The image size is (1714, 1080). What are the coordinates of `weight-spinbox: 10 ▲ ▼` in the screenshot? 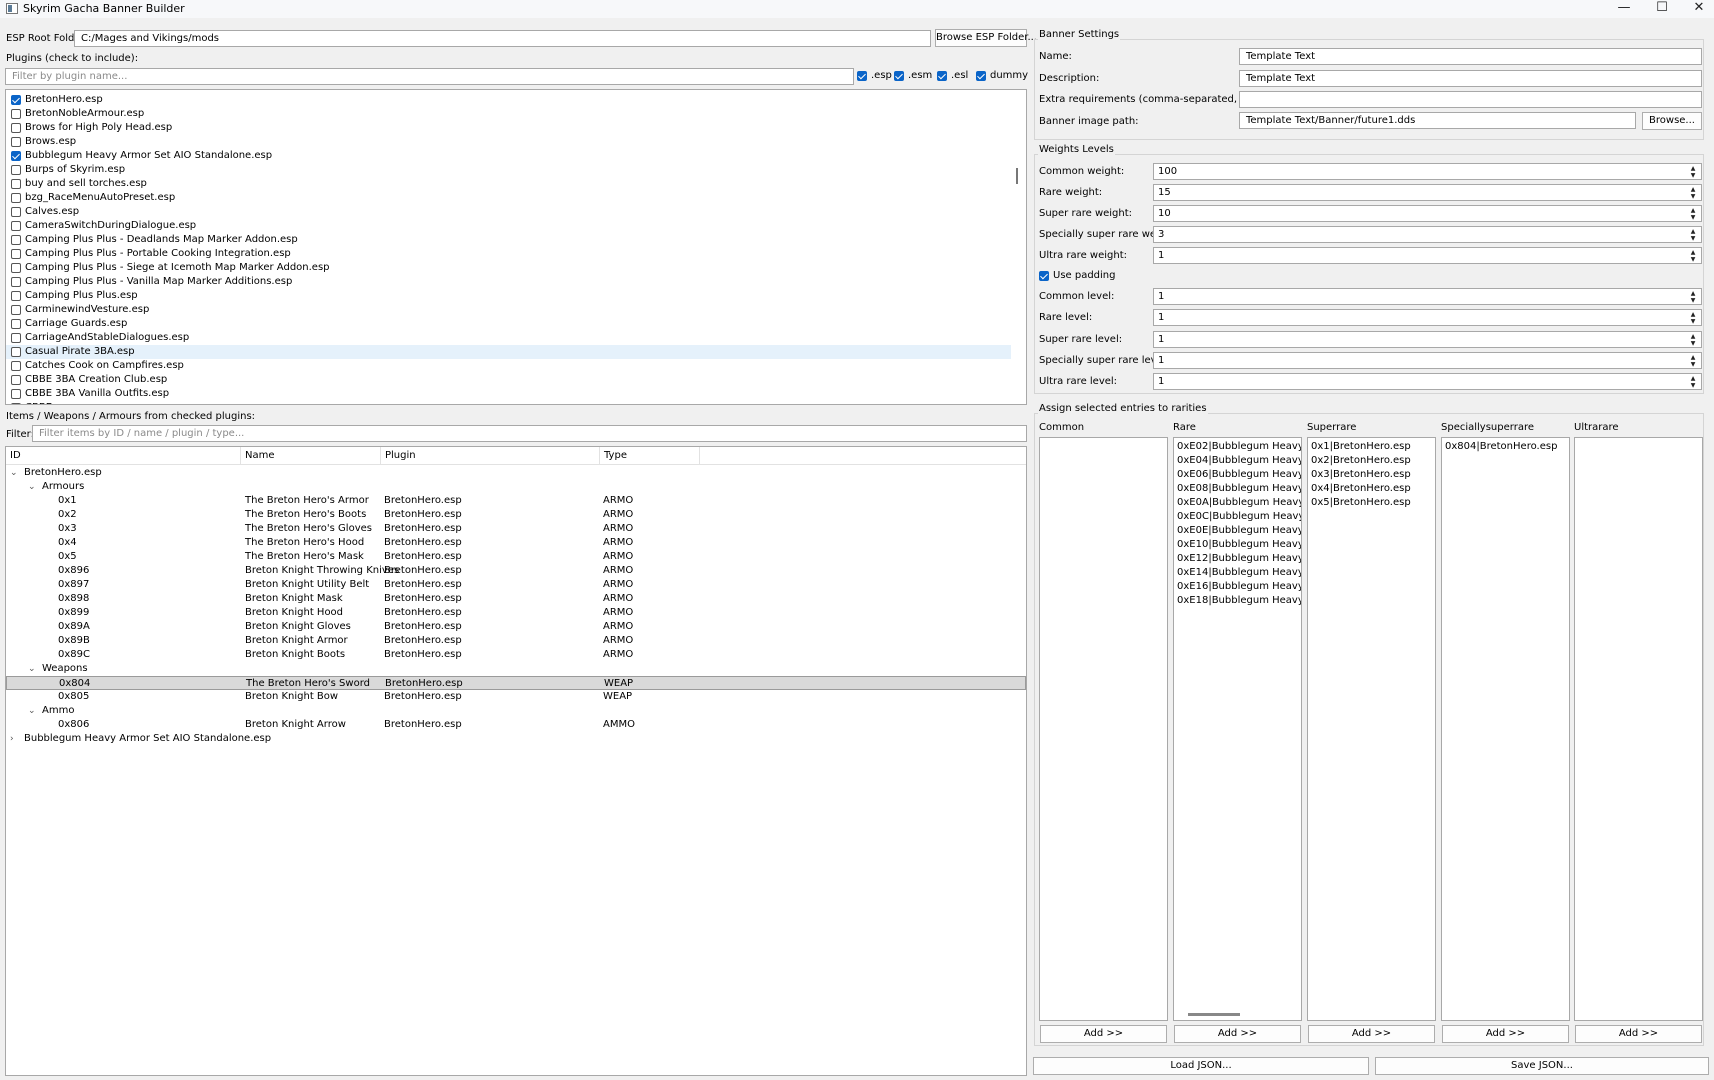 It's located at (1427, 213).